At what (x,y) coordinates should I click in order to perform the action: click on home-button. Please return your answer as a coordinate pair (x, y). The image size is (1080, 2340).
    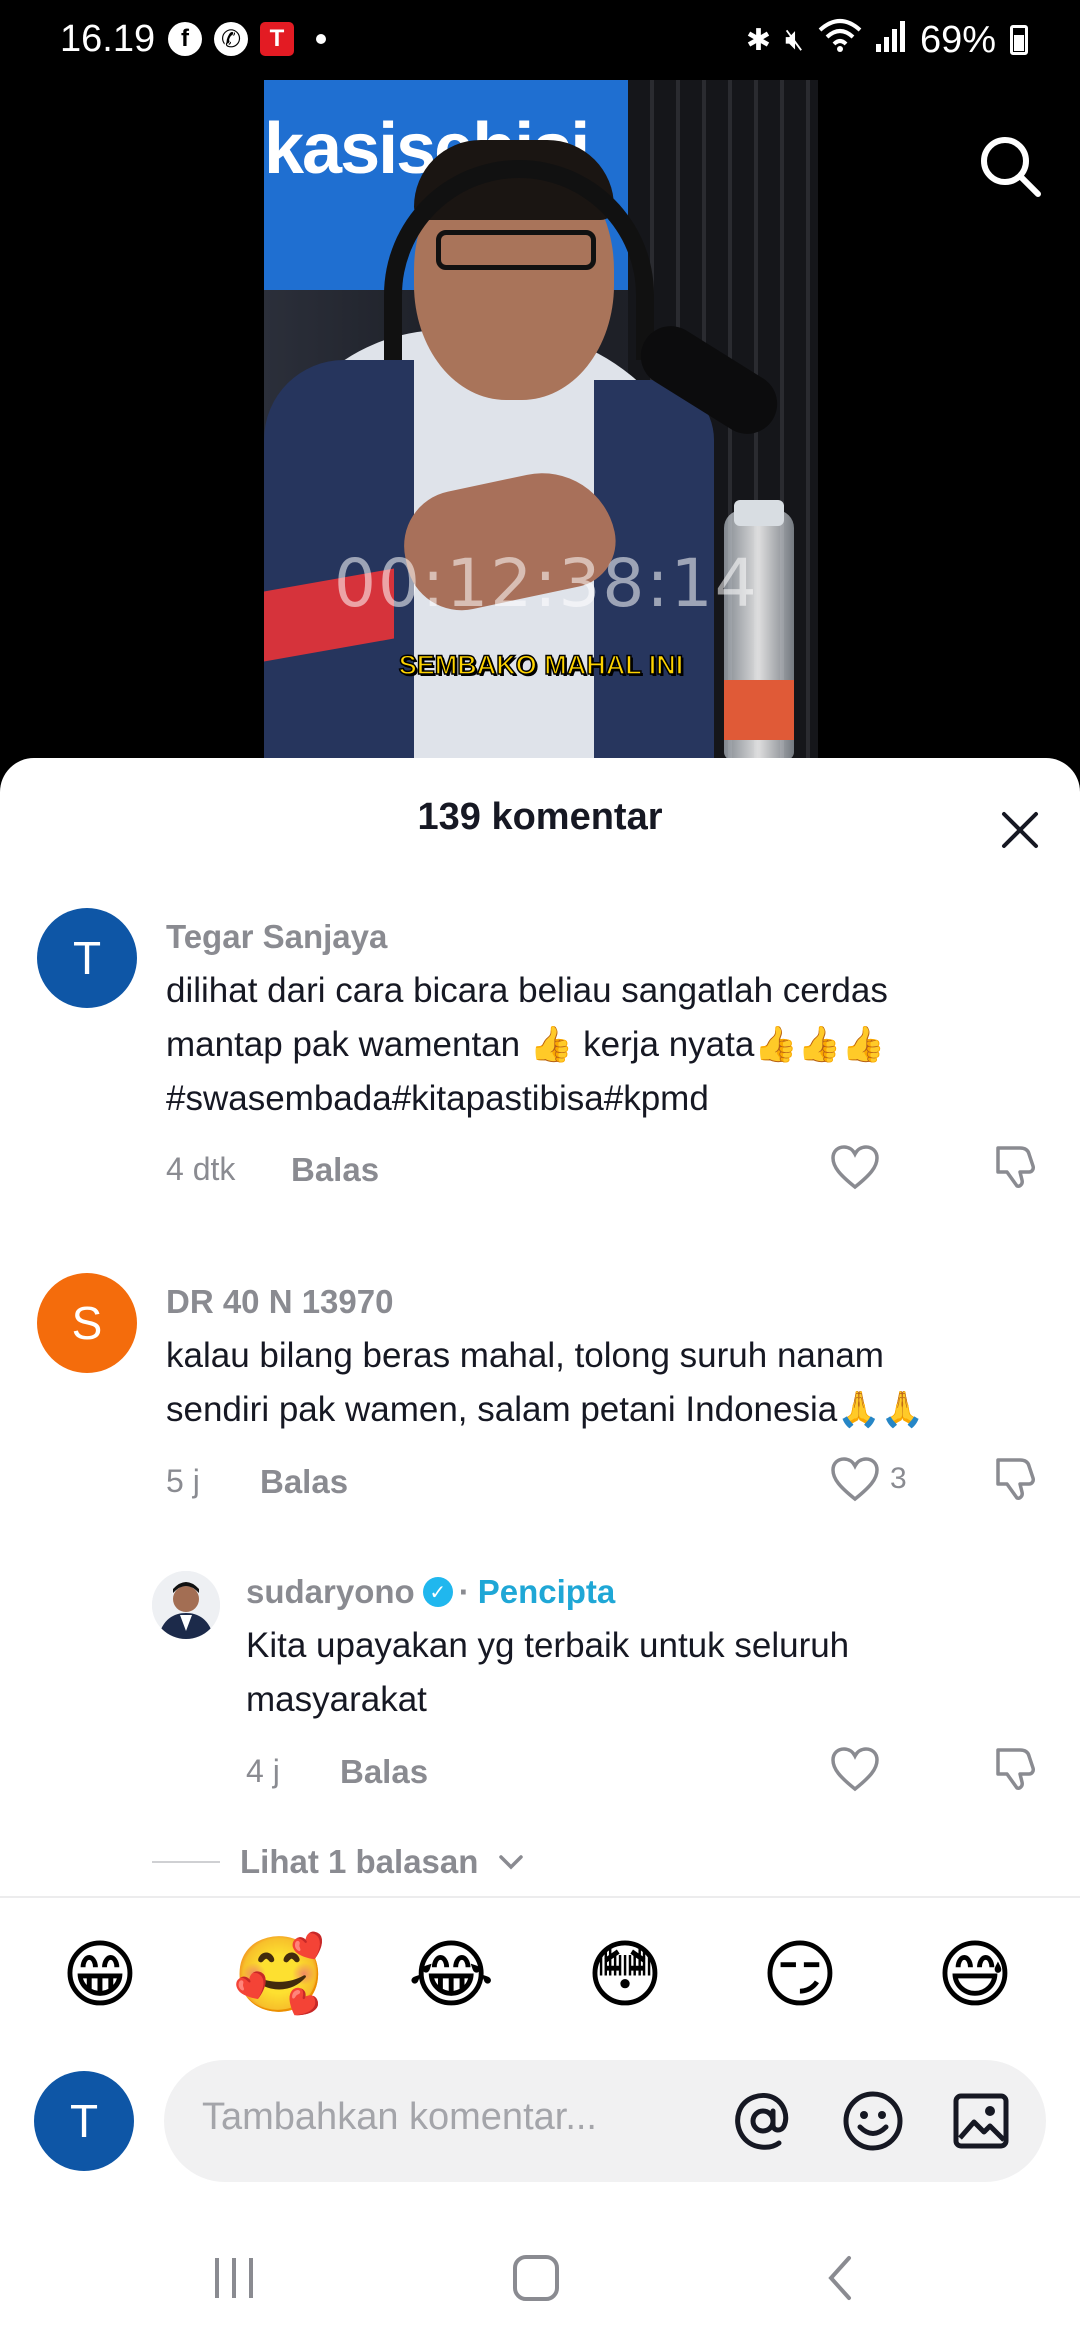
    Looking at the image, I should click on (536, 2278).